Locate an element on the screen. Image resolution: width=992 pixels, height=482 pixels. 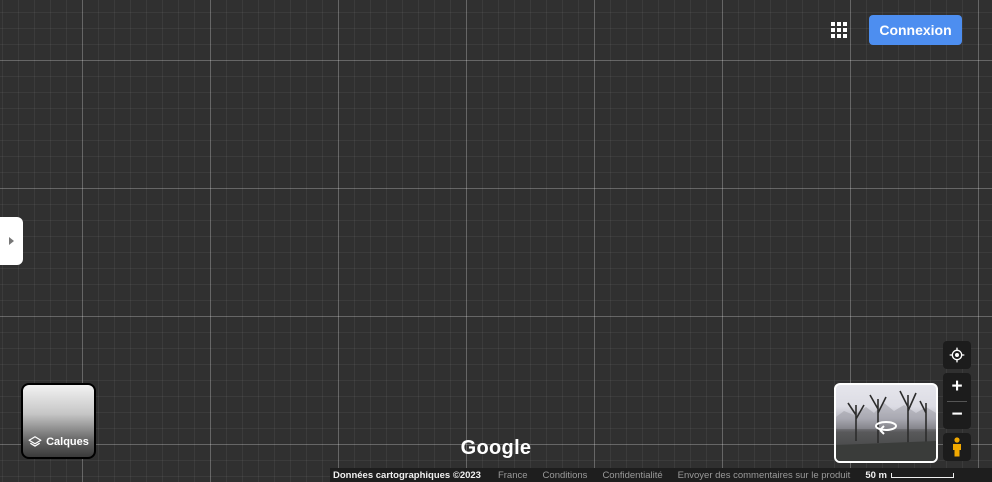
street-view-thumbnail is located at coordinates (886, 423).